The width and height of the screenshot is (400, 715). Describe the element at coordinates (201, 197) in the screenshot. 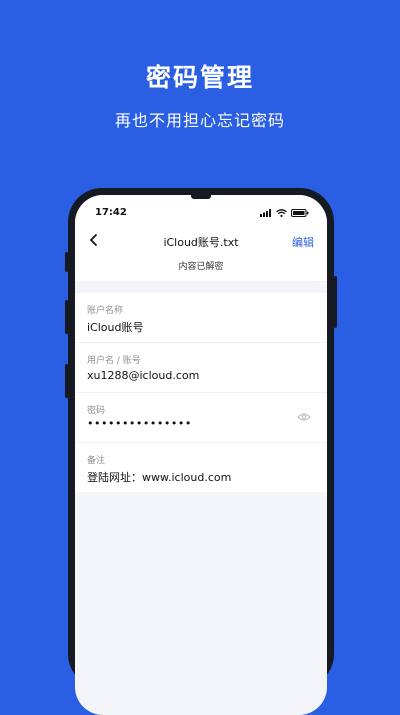

I see `notch` at that location.